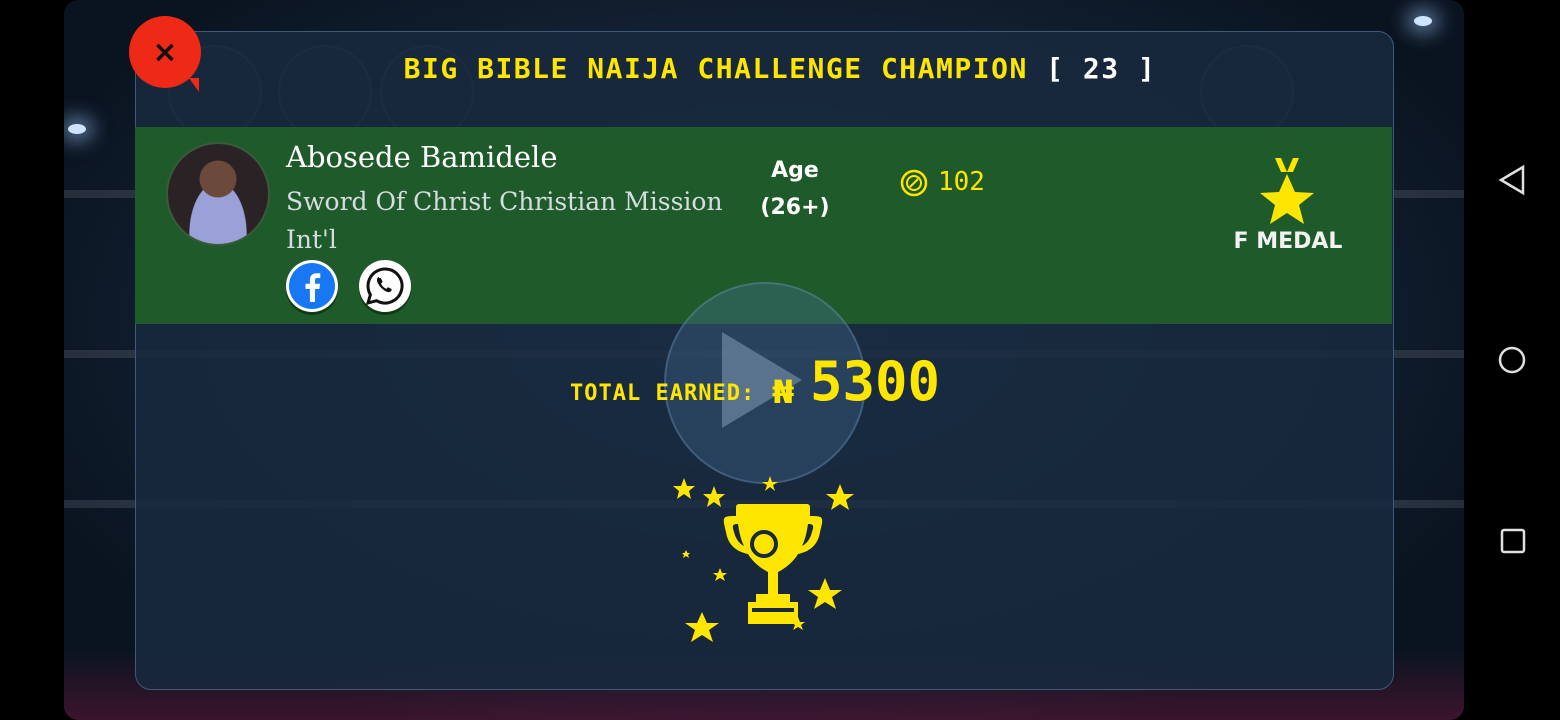 This screenshot has width=1560, height=720. I want to click on champion-count: [ 23 ], so click(1101, 68).